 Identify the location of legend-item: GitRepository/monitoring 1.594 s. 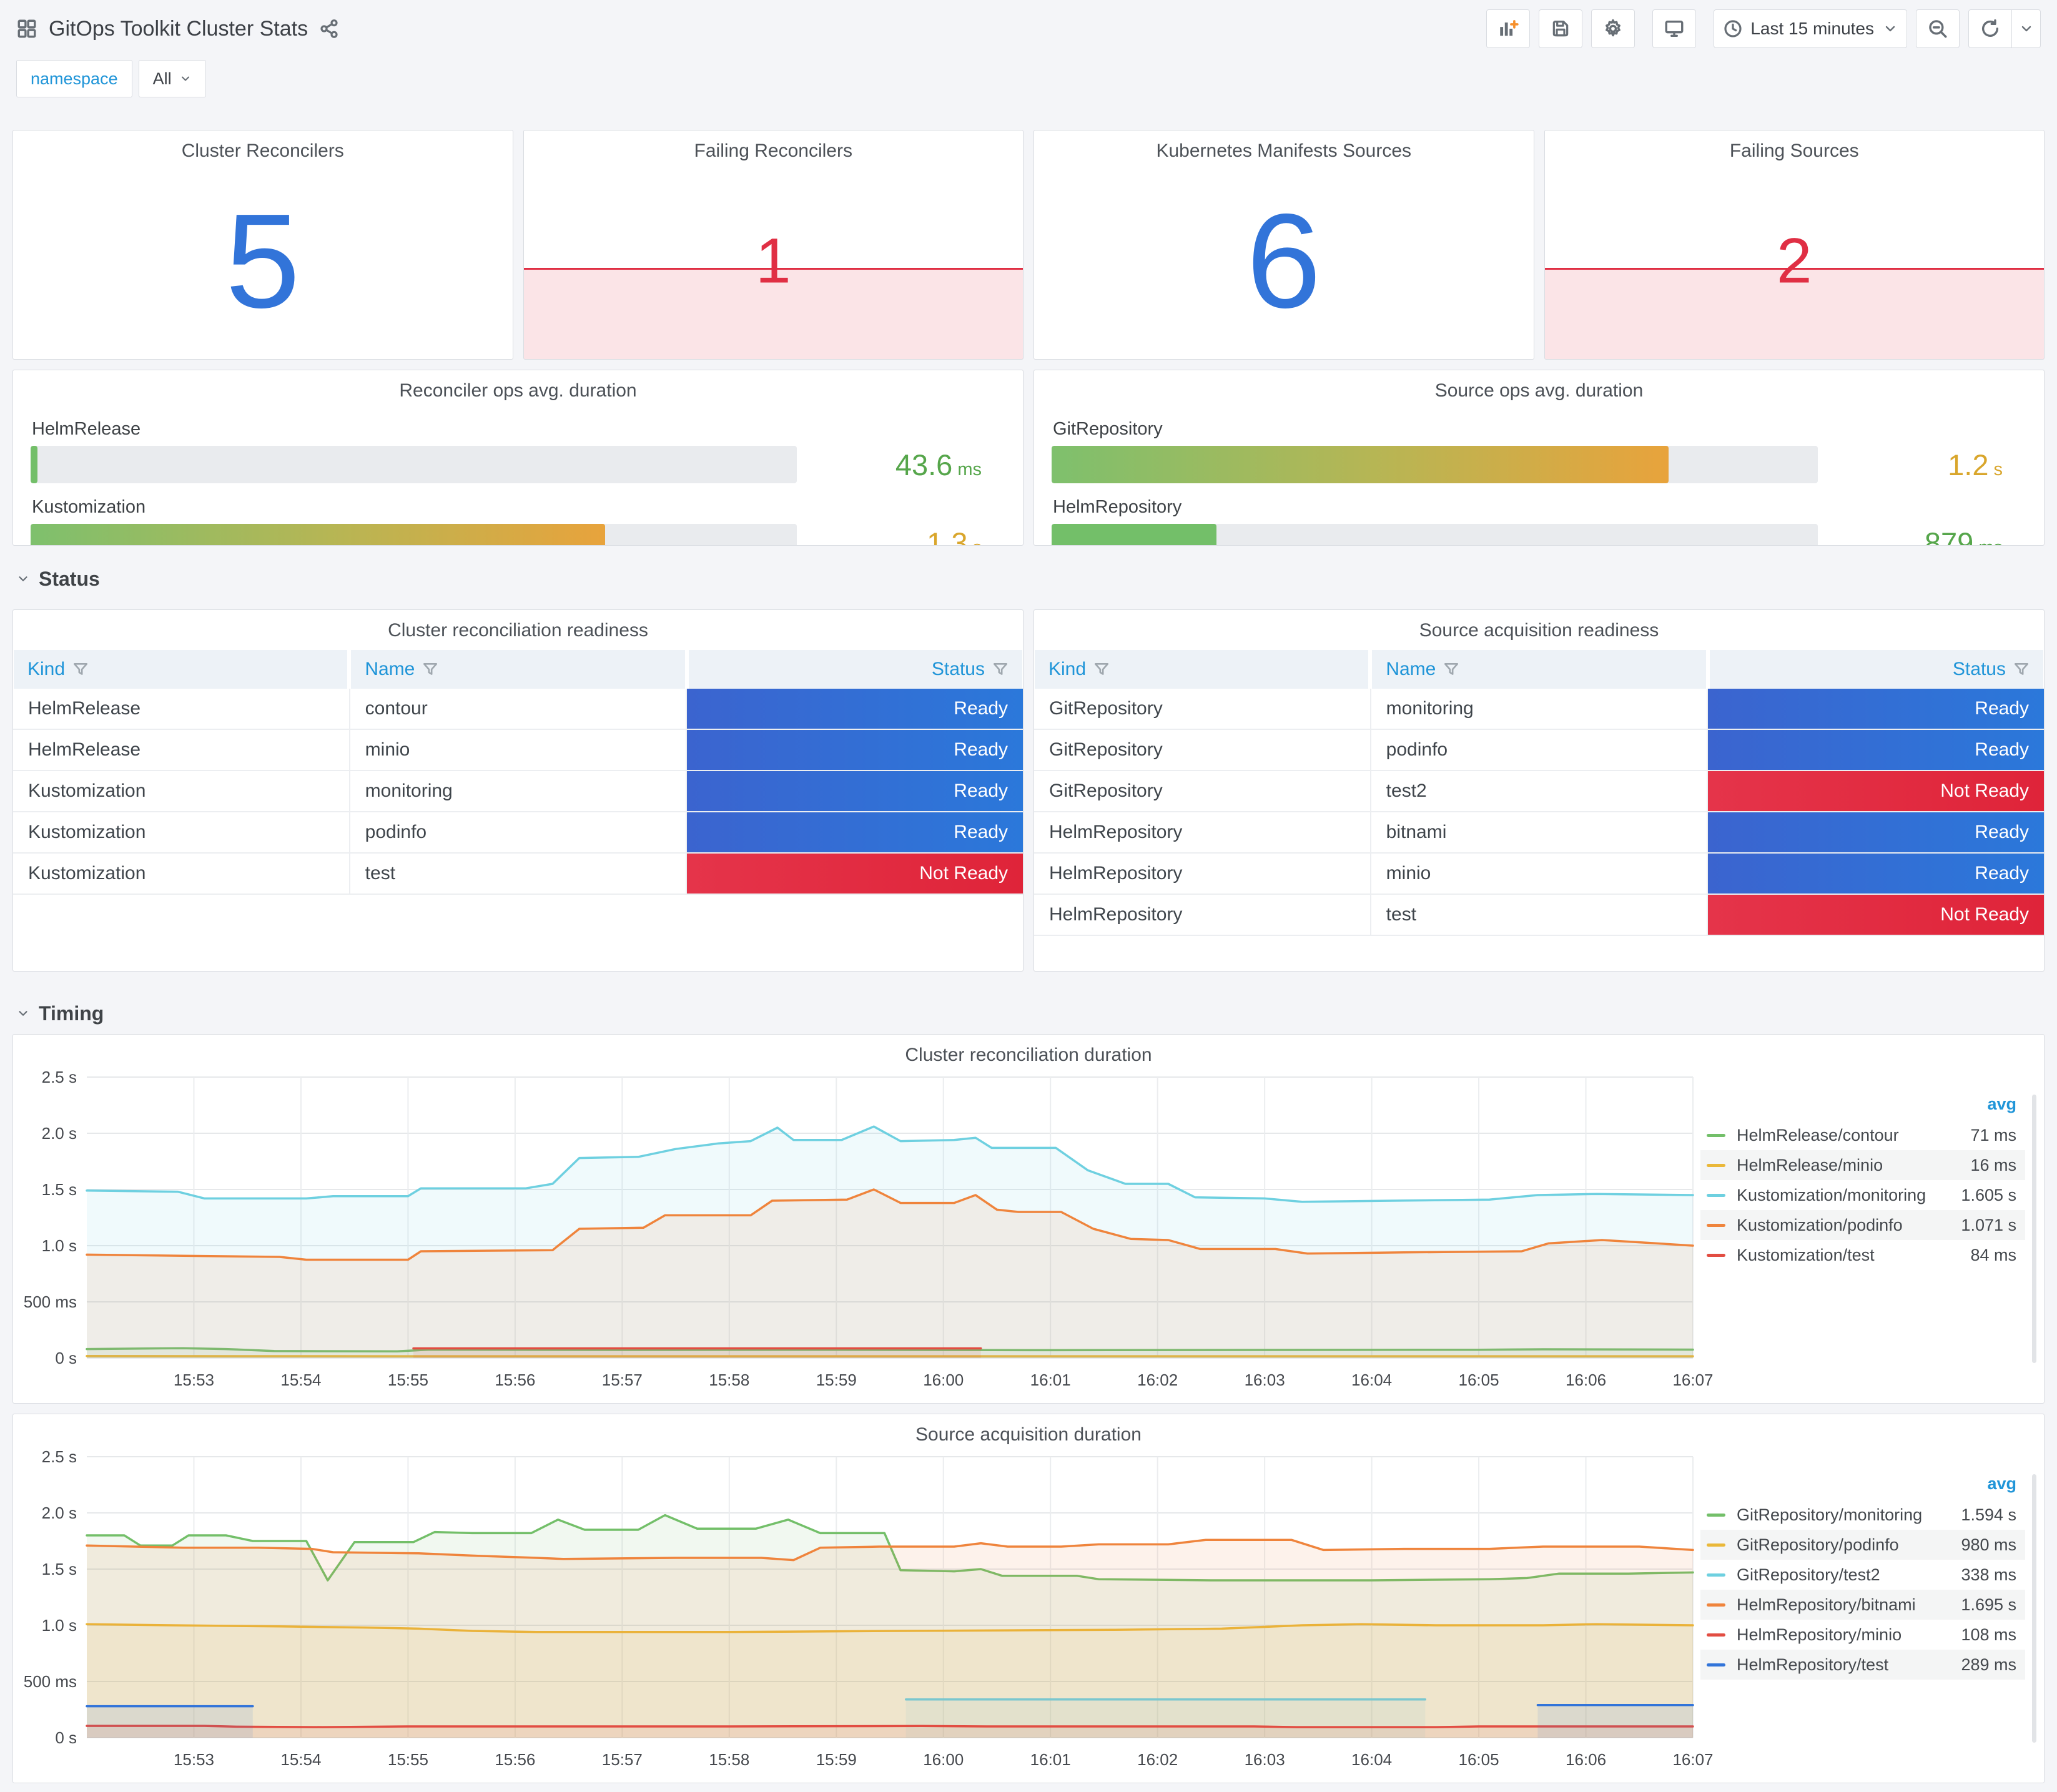
(1862, 1515).